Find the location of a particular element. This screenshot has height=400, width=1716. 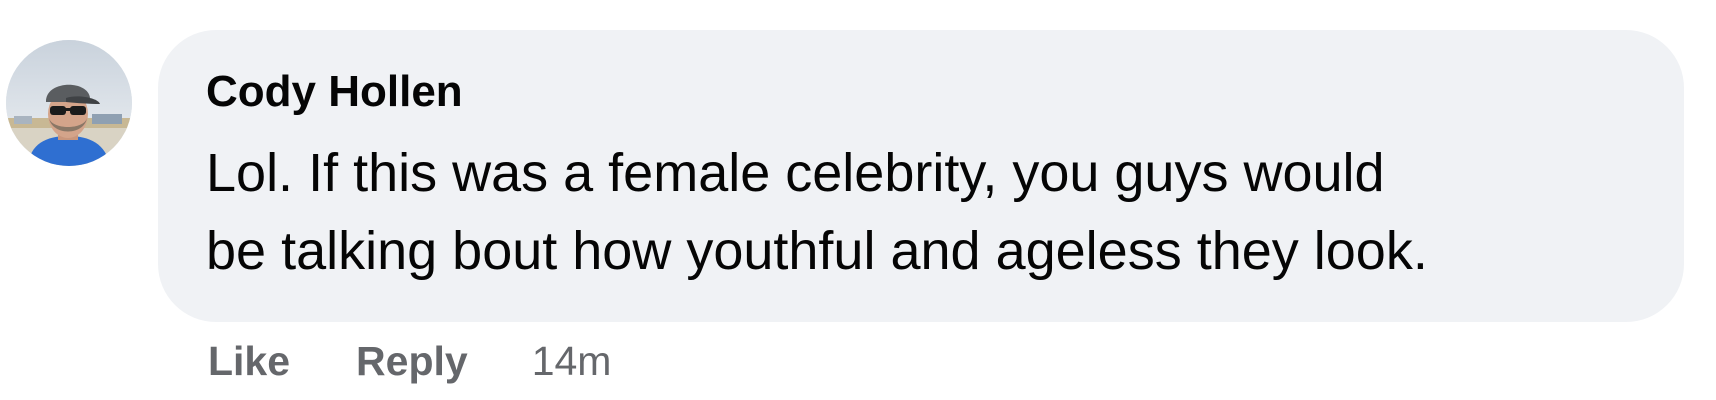

reply-button: Reply is located at coordinates (412, 361).